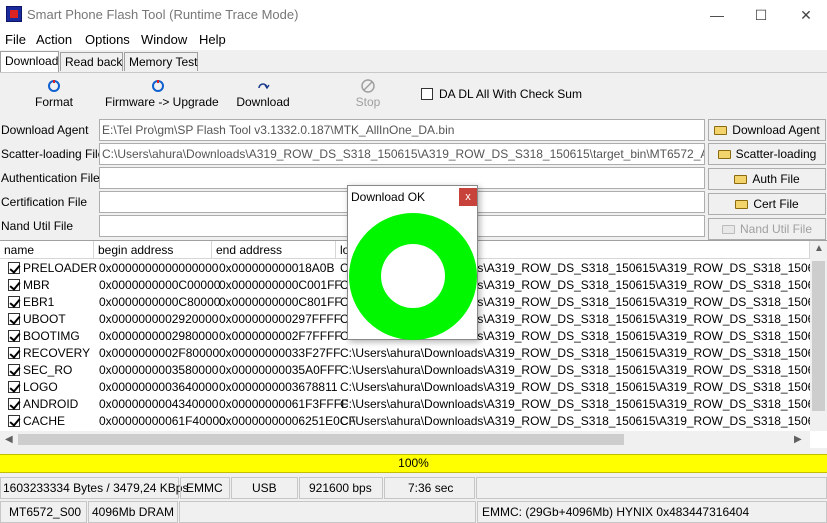 The image size is (827, 523). I want to click on cell-end-address: 0x00000000061F3FFFF, so click(284, 404).